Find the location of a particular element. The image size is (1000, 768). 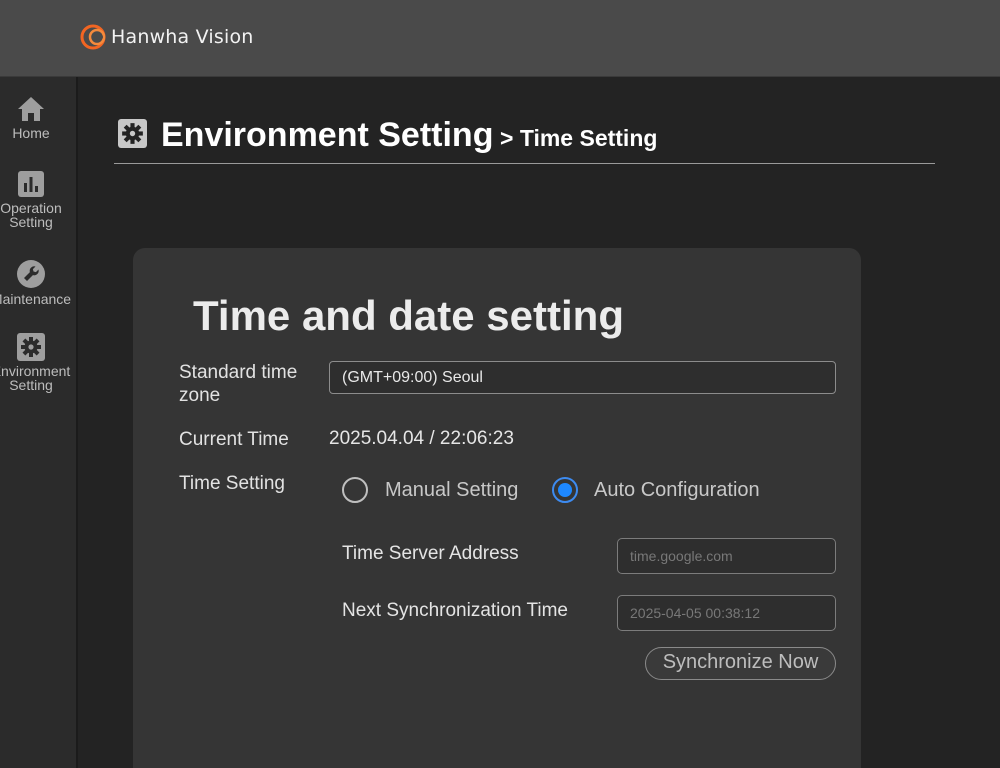

timezone-label: Standard time zone is located at coordinates (238, 384).